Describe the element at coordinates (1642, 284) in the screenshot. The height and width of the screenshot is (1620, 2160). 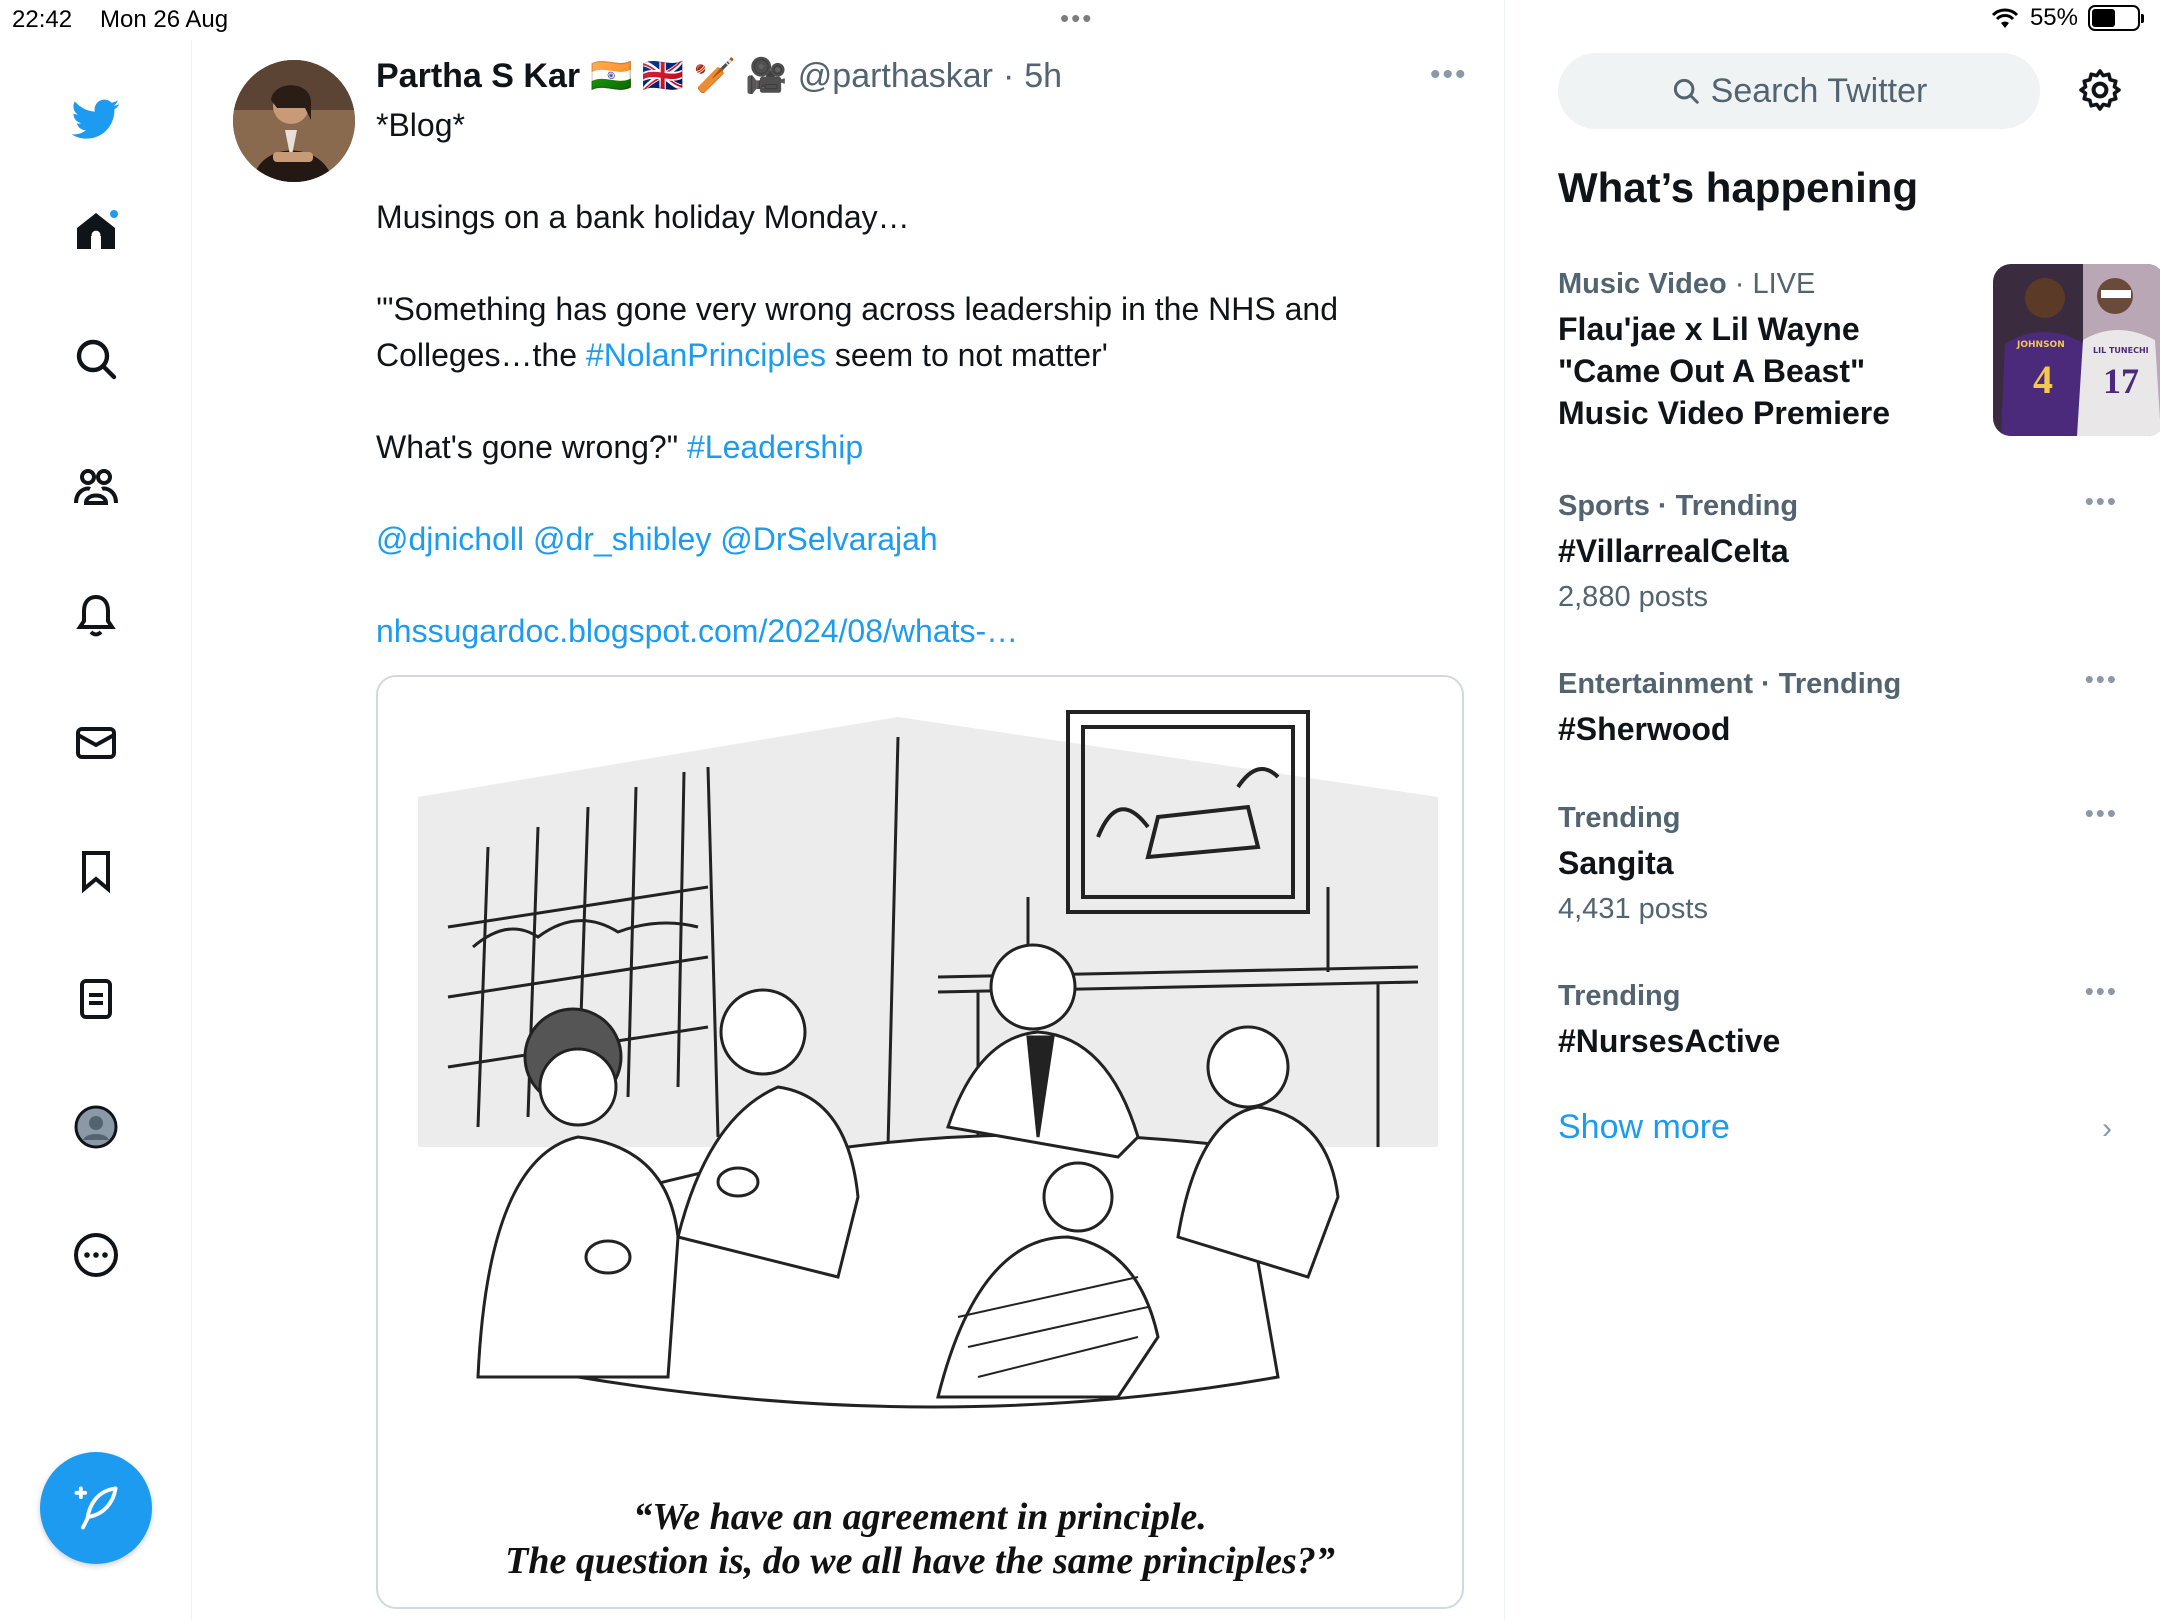
I see `trend-category: Music Video` at that location.